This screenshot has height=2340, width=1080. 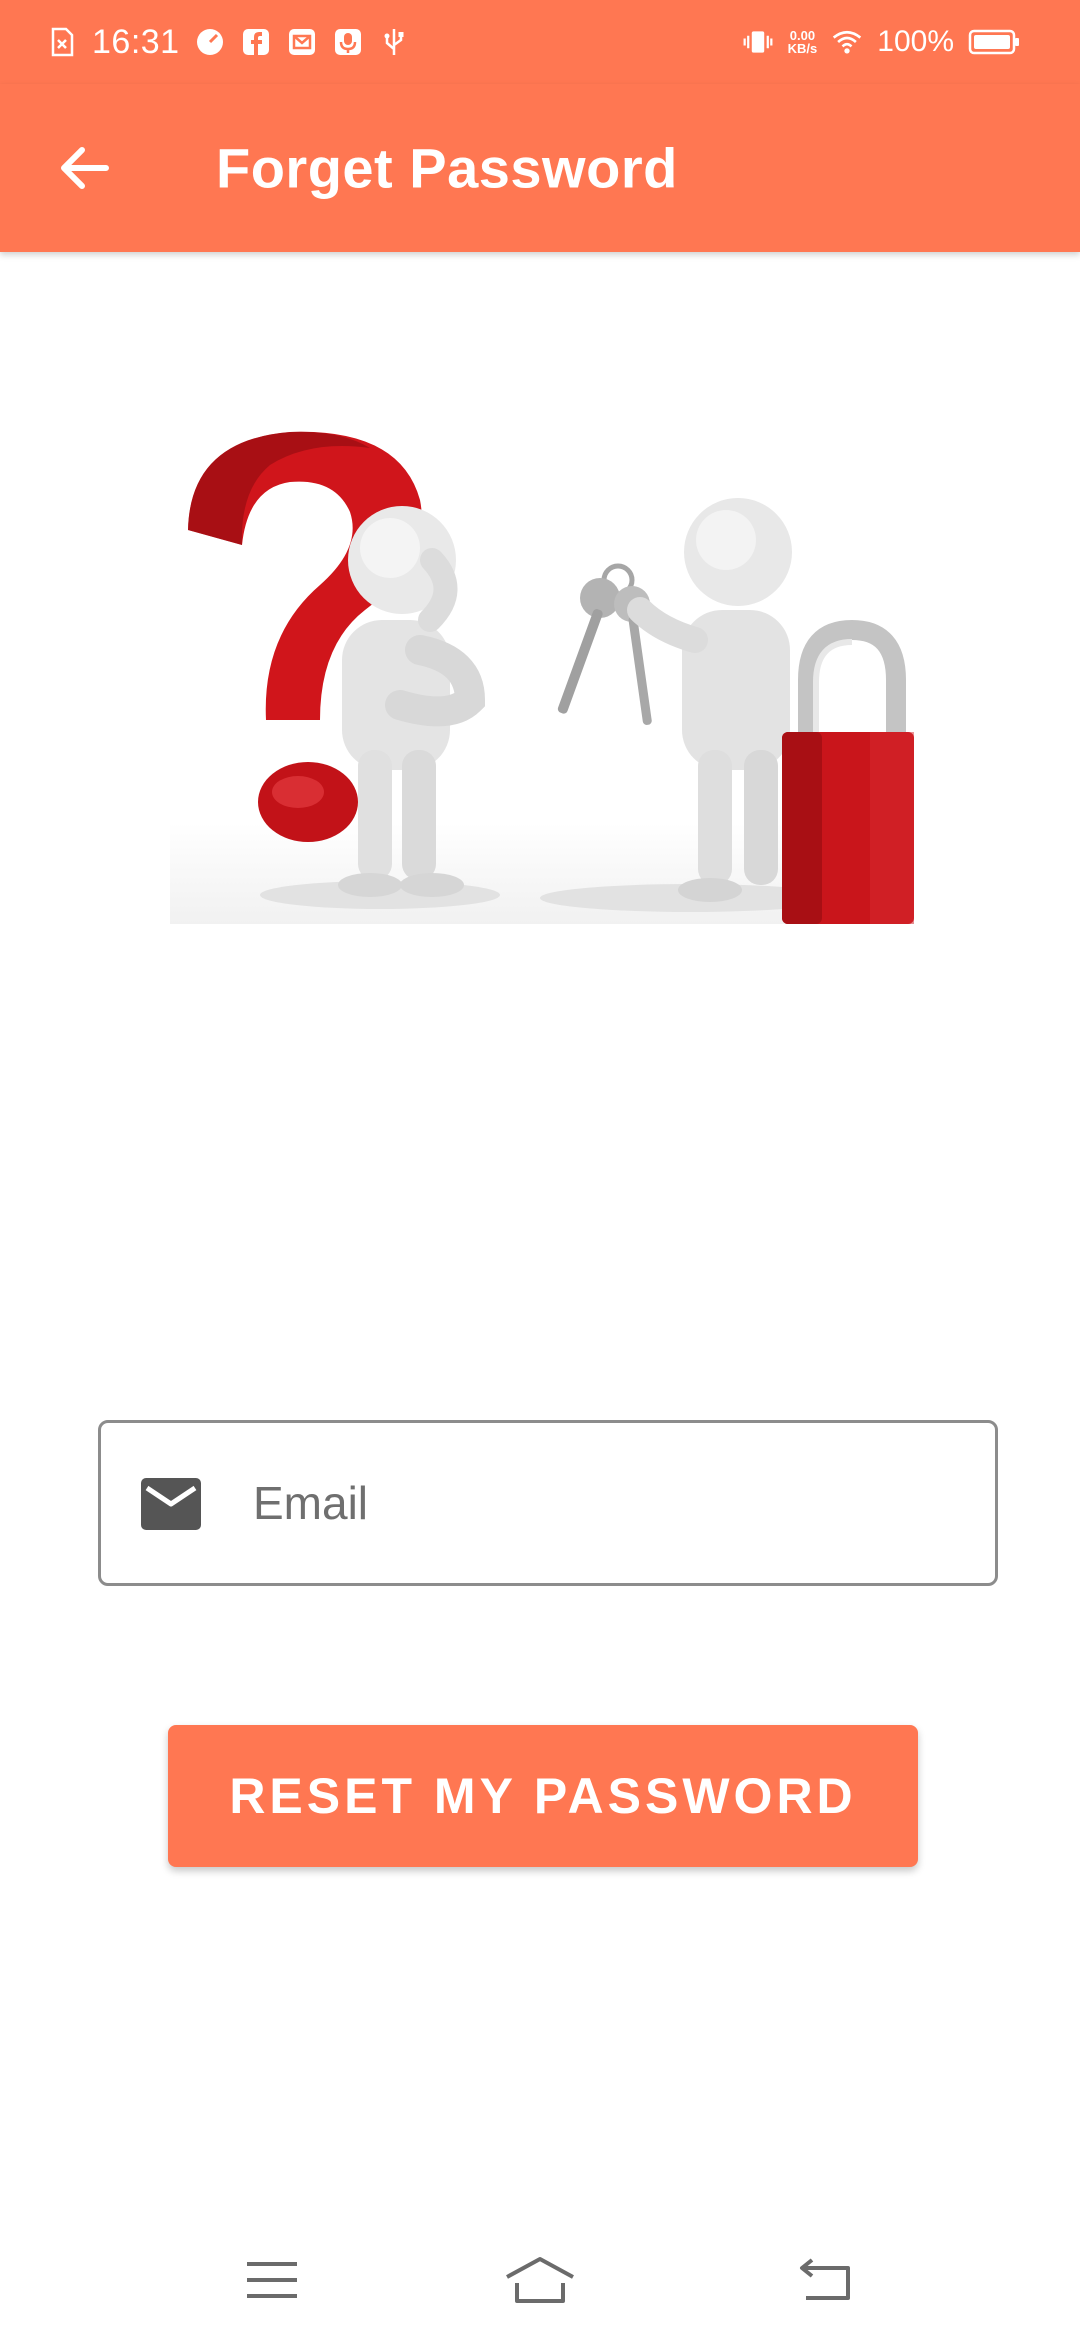 What do you see at coordinates (171, 1504) in the screenshot?
I see `mail-icon` at bounding box center [171, 1504].